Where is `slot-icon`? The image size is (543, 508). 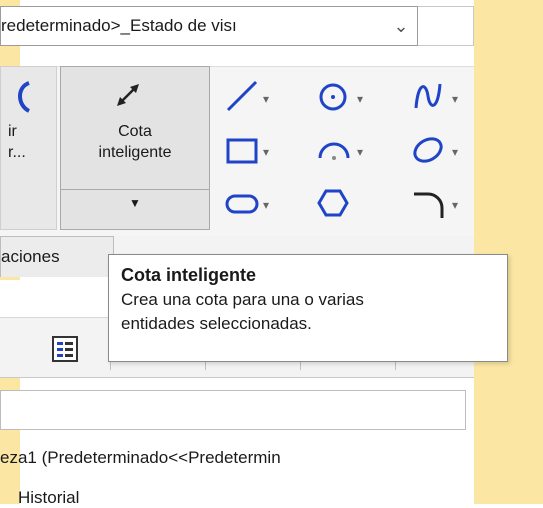
slot-icon is located at coordinates (242, 203).